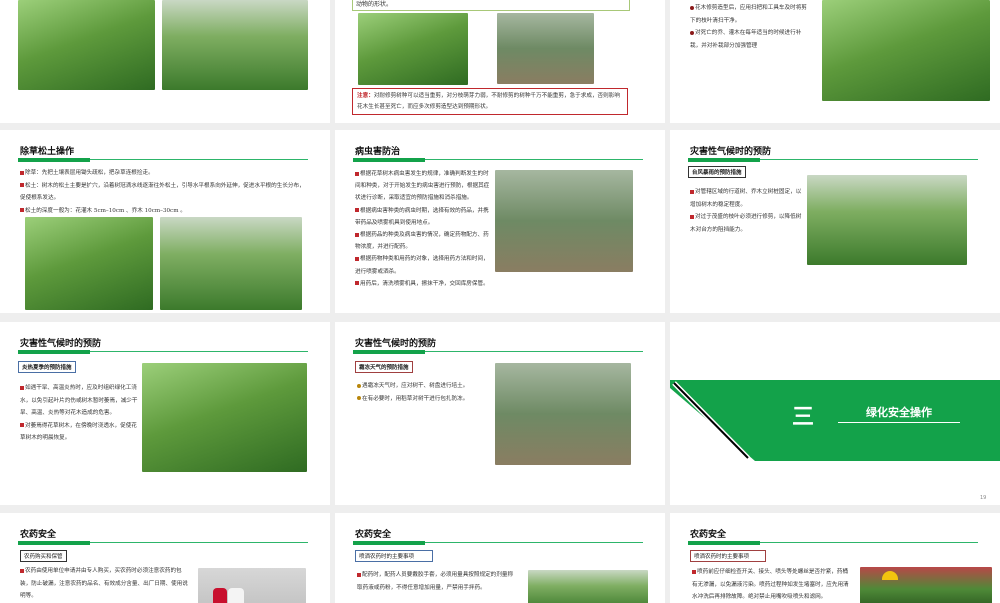  What do you see at coordinates (89, 263) in the screenshot?
I see `weeding-photo` at bounding box center [89, 263].